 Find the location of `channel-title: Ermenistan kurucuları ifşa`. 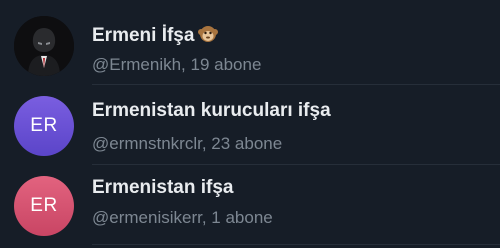

channel-title: Ermenistan kurucuları ifşa is located at coordinates (211, 110).